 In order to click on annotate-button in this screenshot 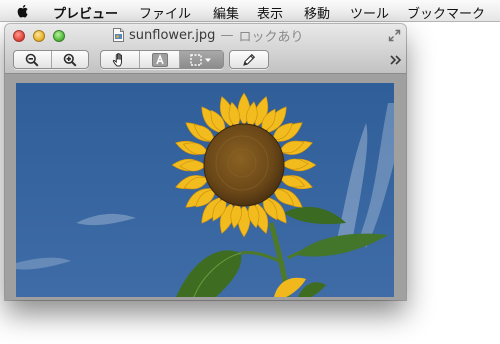, I will do `click(249, 59)`.